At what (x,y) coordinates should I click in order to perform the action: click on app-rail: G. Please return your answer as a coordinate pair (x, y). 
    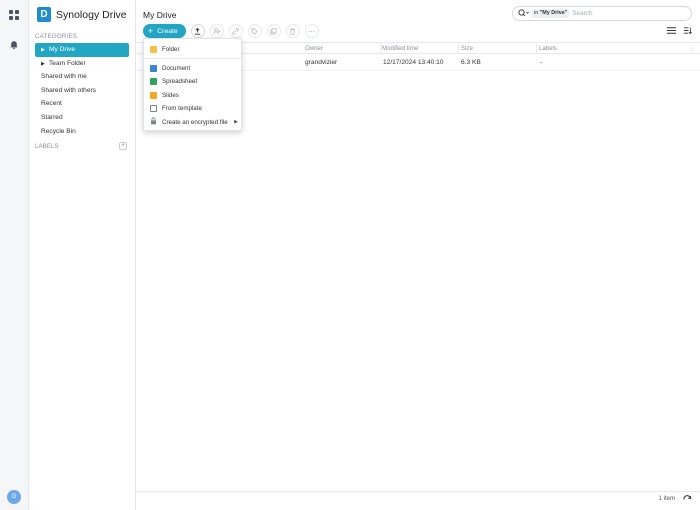
    Looking at the image, I should click on (14, 255).